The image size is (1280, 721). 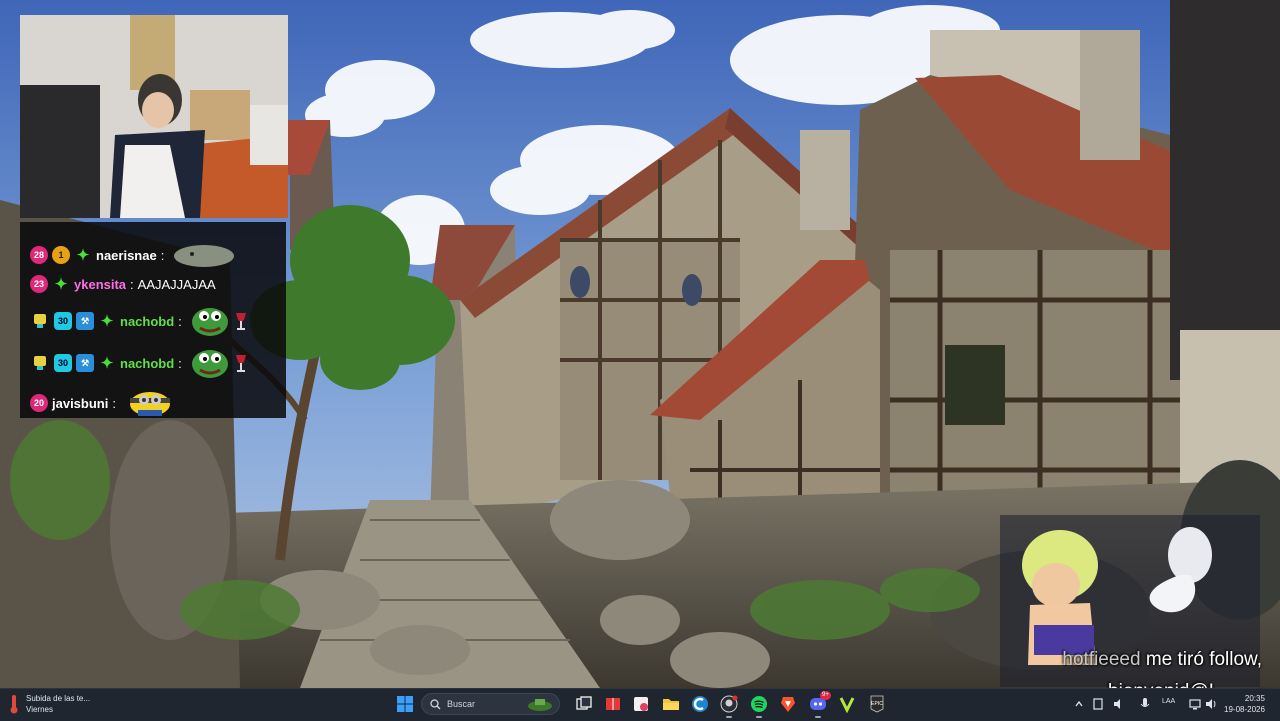 What do you see at coordinates (788, 704) in the screenshot?
I see `brave-browser-icon` at bounding box center [788, 704].